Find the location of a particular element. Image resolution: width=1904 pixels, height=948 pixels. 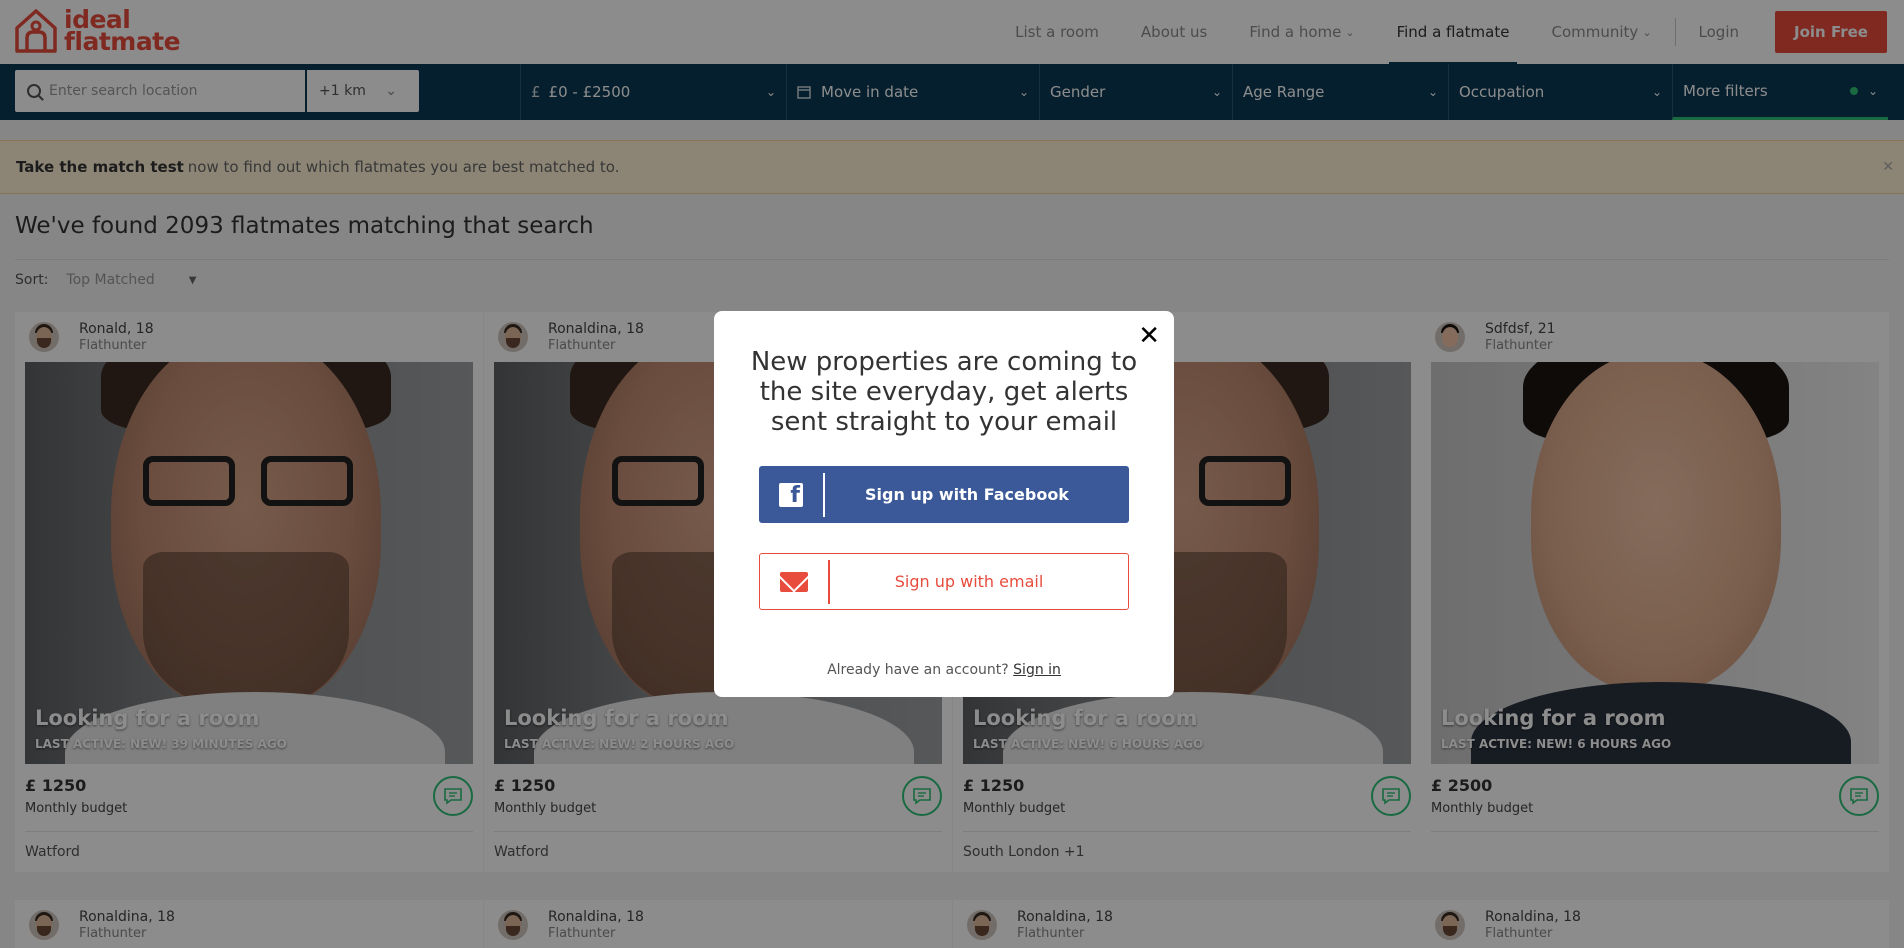

facebook-icon: f is located at coordinates (792, 494).